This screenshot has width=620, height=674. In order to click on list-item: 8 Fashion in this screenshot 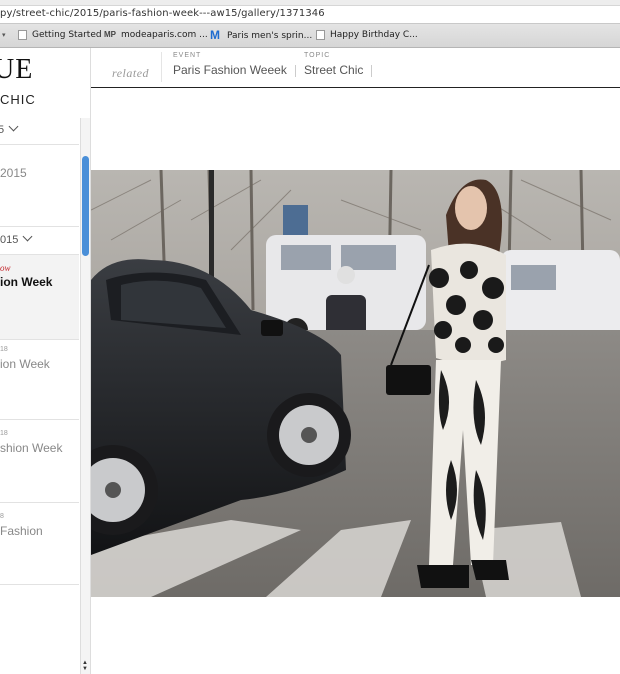, I will do `click(39, 525)`.